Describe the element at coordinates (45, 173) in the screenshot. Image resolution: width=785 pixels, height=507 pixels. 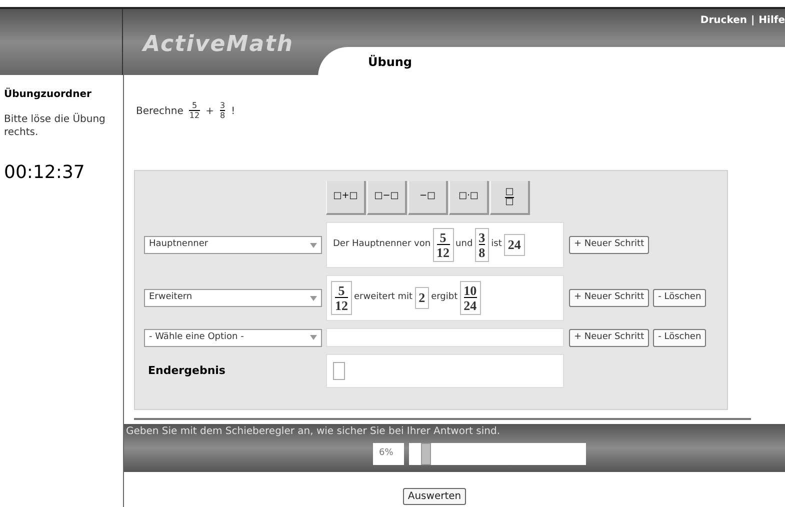
I see `timer: 00:12:37` at that location.